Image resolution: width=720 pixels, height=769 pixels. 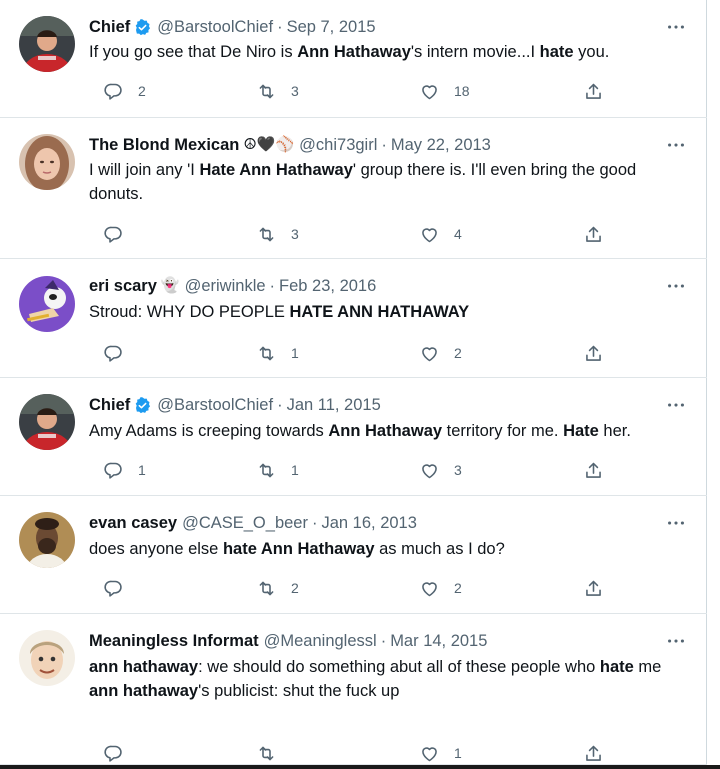 What do you see at coordinates (591, 52) in the screenshot?
I see `text-segment: you.` at bounding box center [591, 52].